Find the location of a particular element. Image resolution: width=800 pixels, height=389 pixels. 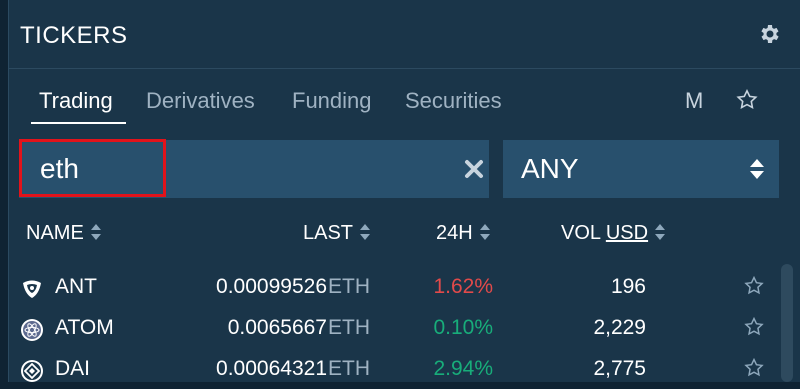

column-header-name: NAME is located at coordinates (64, 233).